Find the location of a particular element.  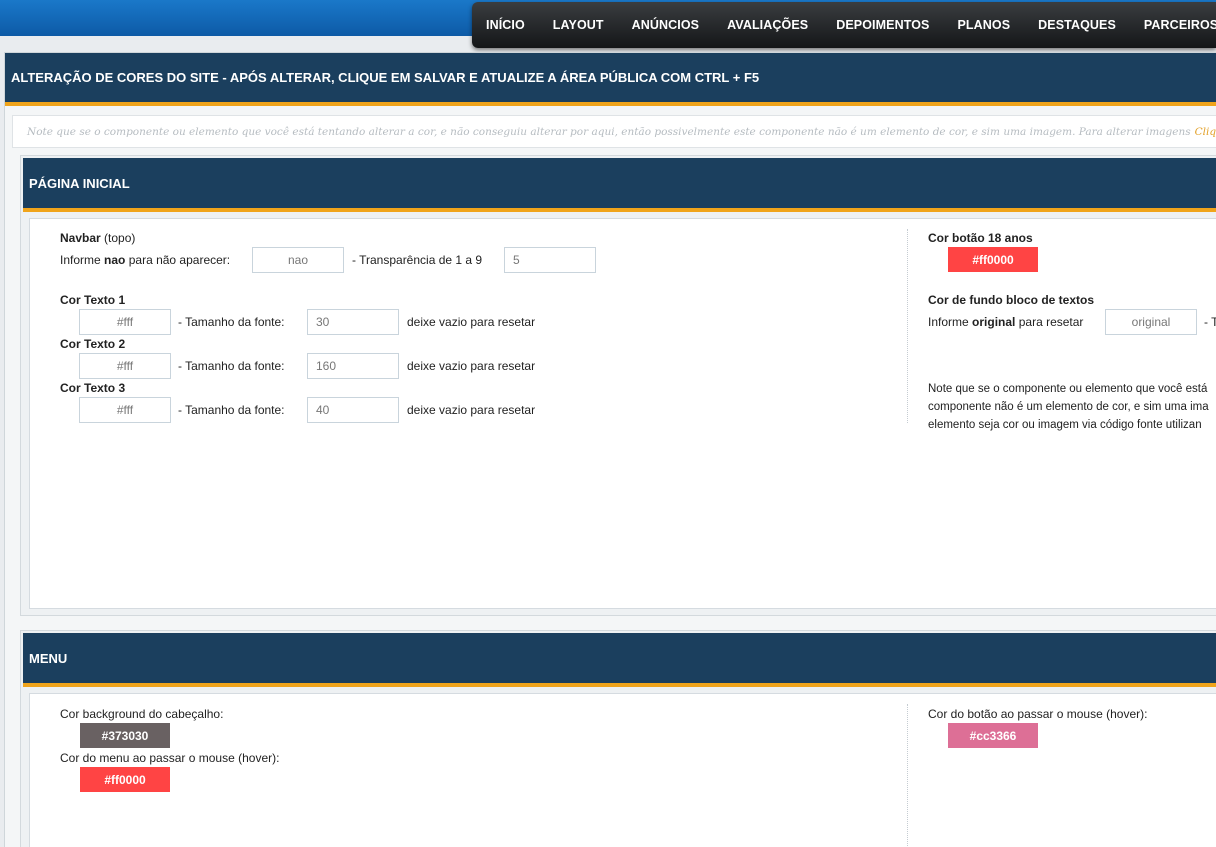

section-menu-header: MENU is located at coordinates (619, 660).